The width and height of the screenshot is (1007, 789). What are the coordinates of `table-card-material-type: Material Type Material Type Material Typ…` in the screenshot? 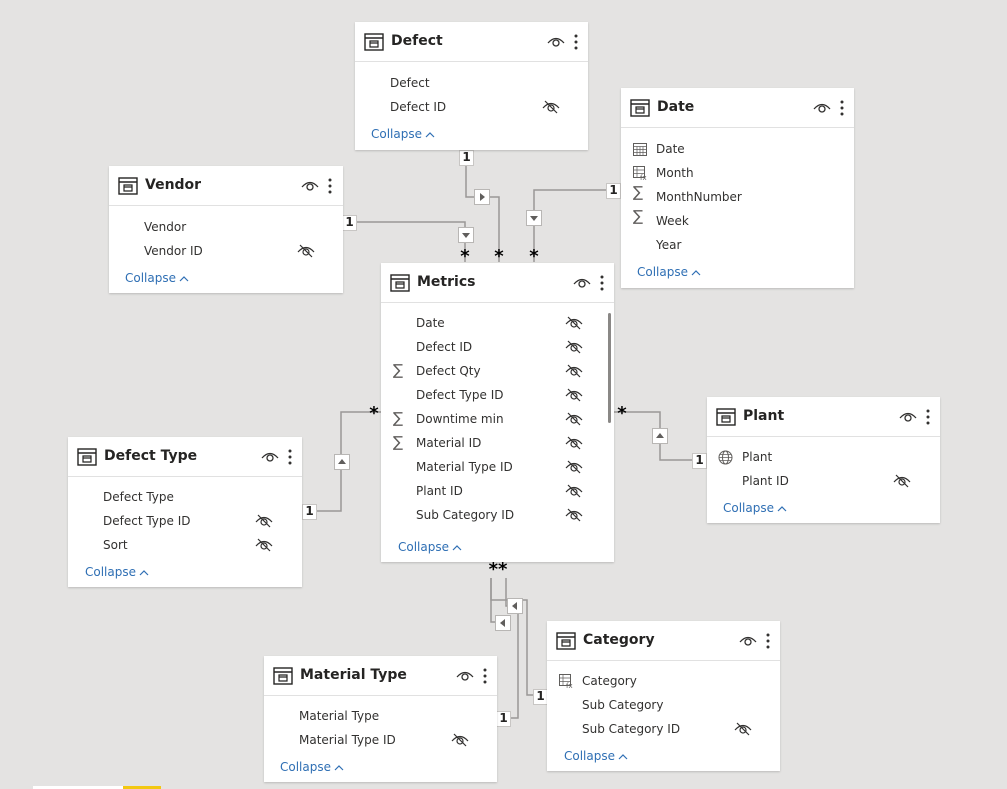 It's located at (380, 719).